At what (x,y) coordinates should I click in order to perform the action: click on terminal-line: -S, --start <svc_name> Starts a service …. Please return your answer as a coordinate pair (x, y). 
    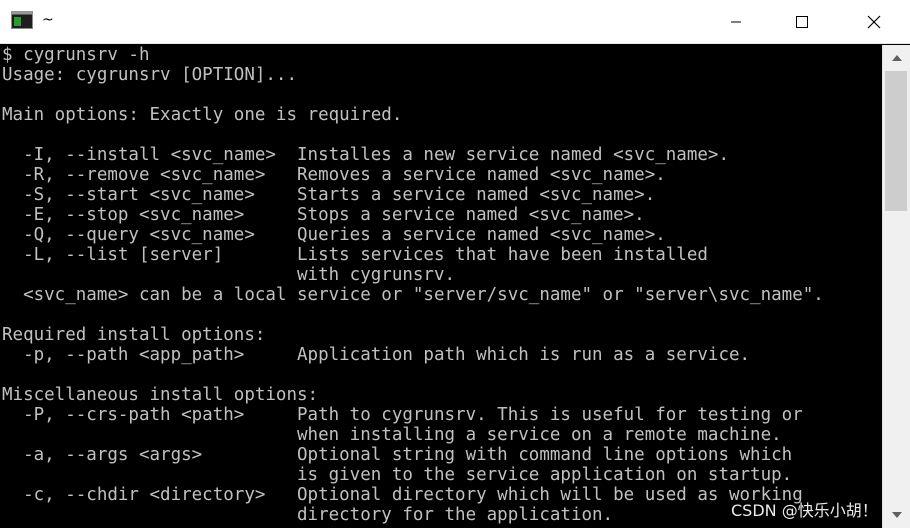
    Looking at the image, I should click on (329, 195).